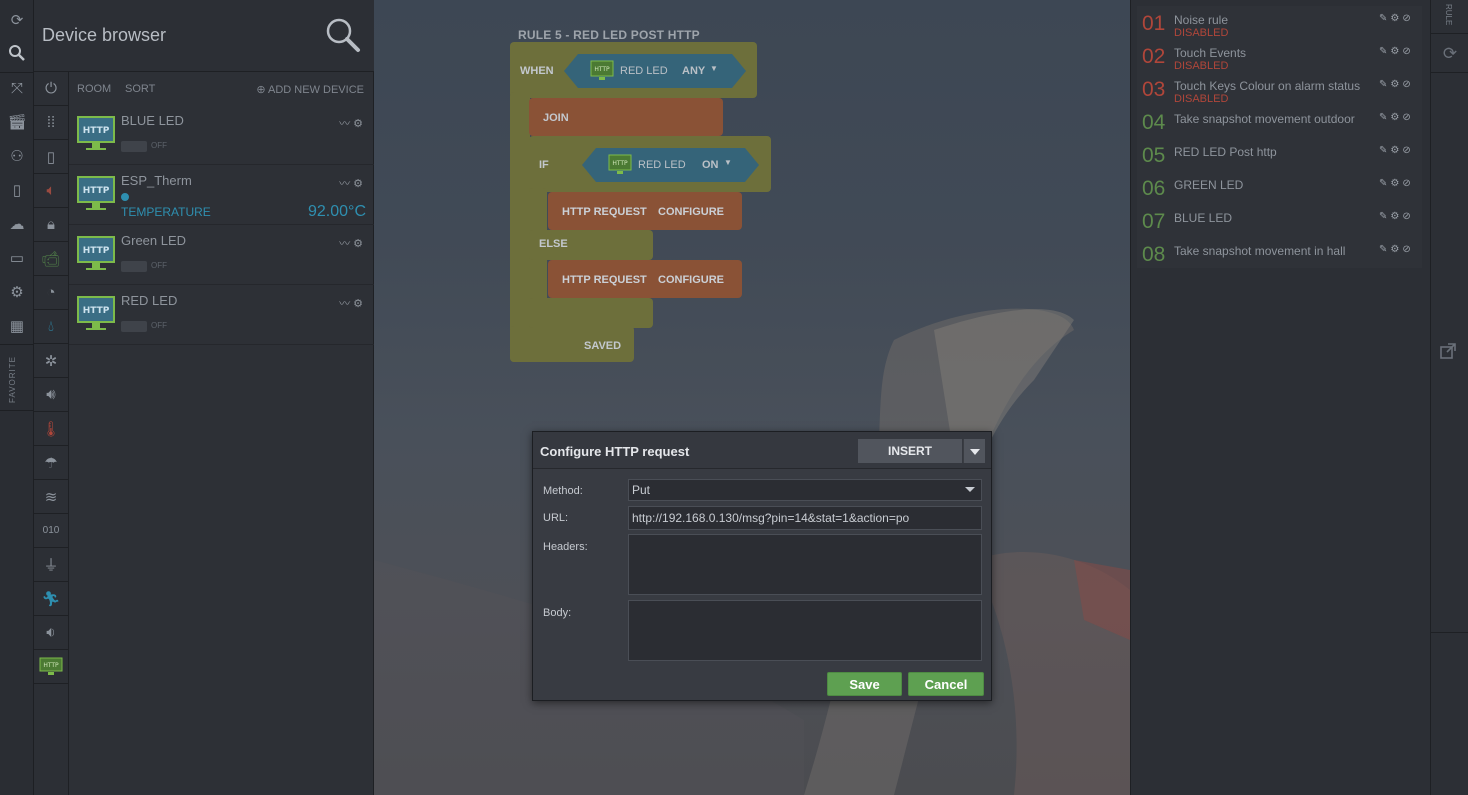 This screenshot has height=795, width=1468. Describe the element at coordinates (910, 451) in the screenshot. I see `insert-button: INSERT` at that location.